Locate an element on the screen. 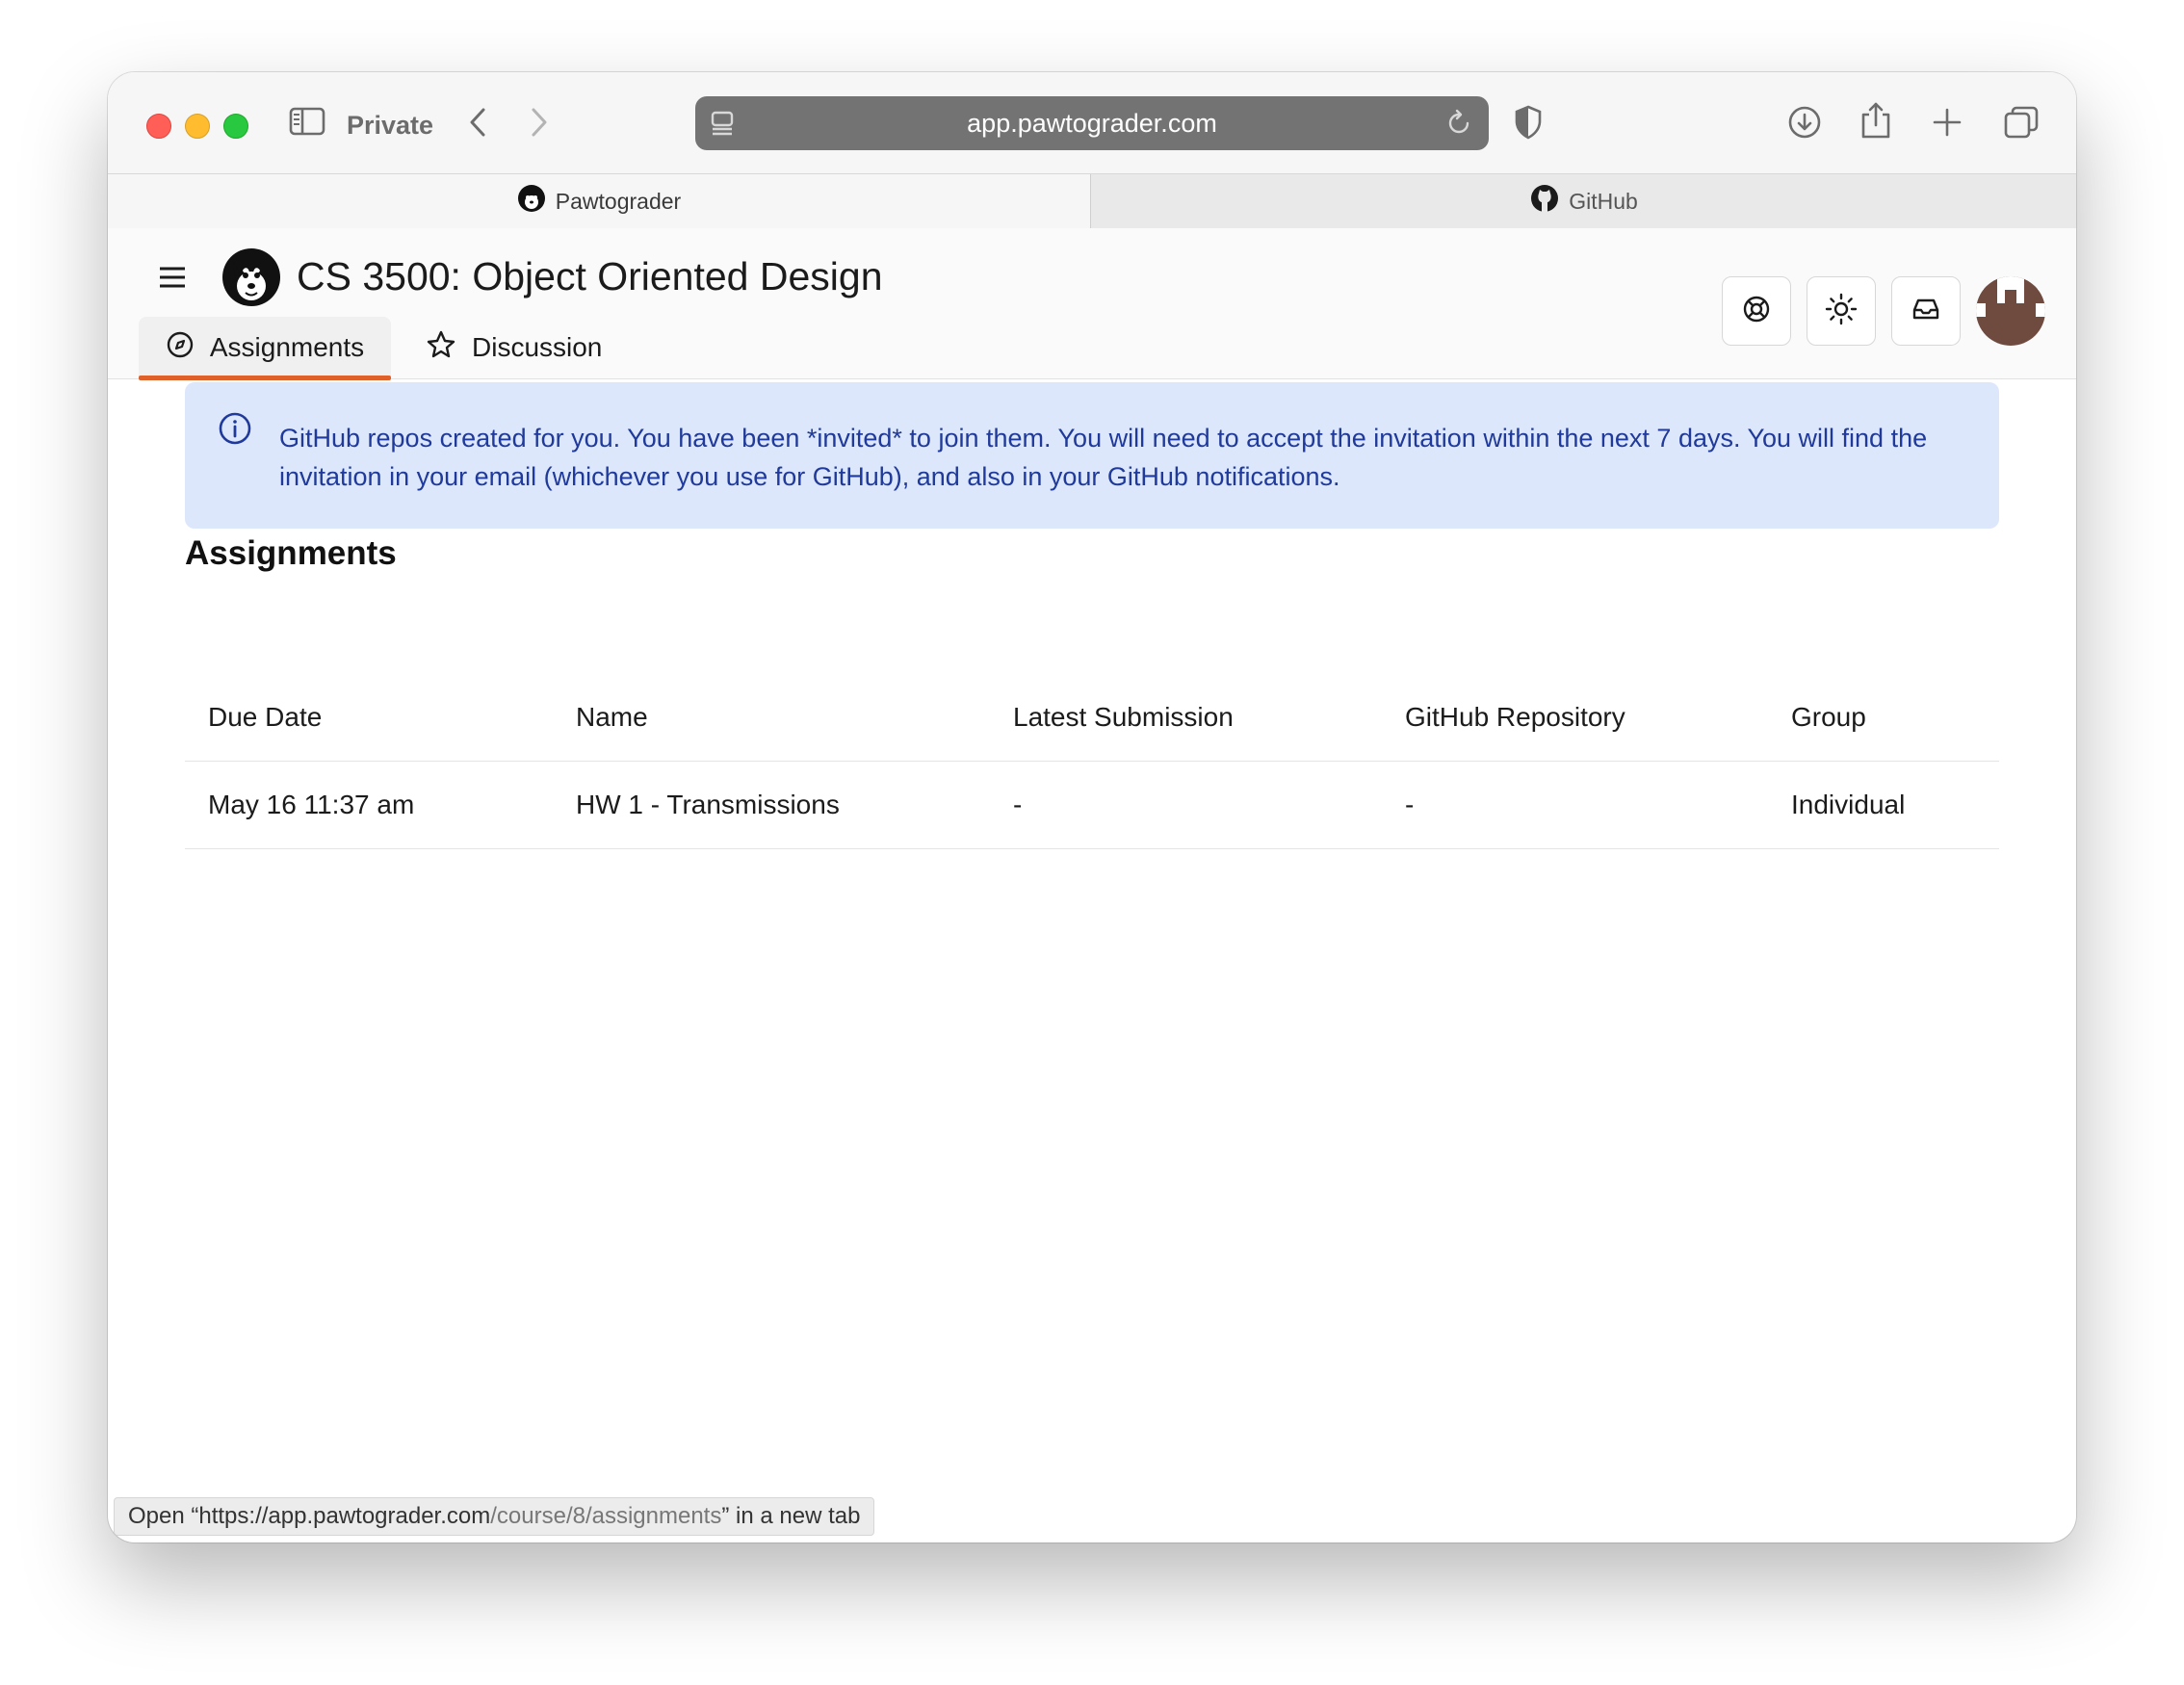 This screenshot has height=1685, width=2184. address-bar: app.pawtograder.com is located at coordinates (1092, 123).